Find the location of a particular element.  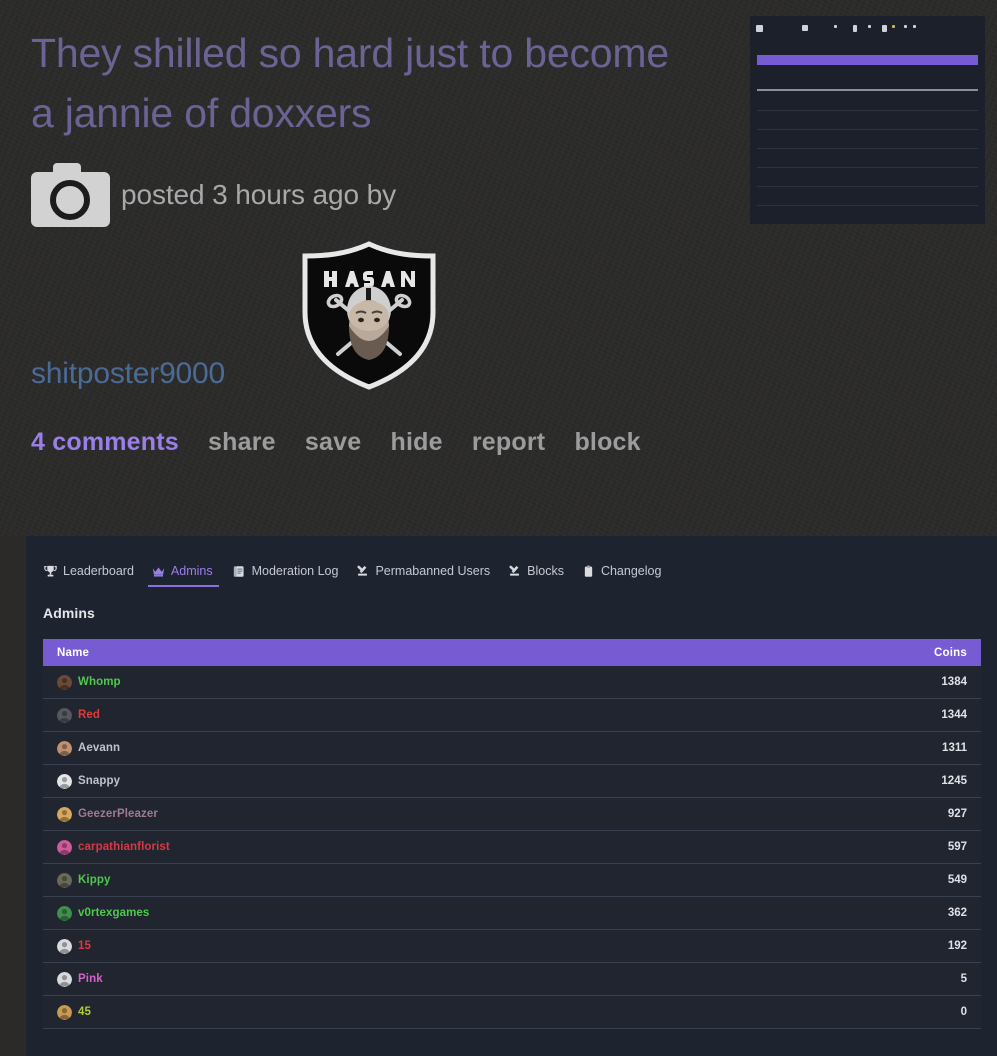

cell-name: Kippy is located at coordinates (502, 880).